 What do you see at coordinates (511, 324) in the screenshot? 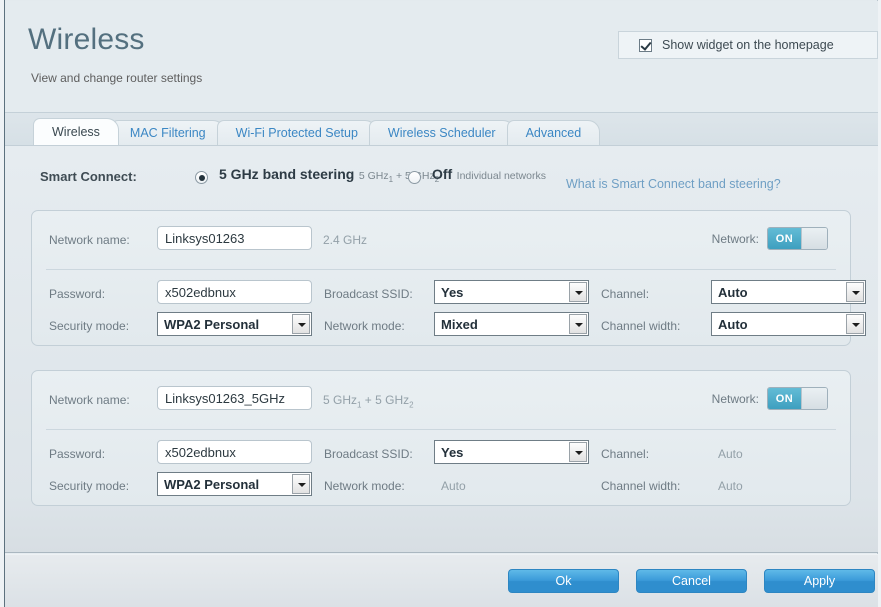
I see `network-mode-select-1: Mixed` at bounding box center [511, 324].